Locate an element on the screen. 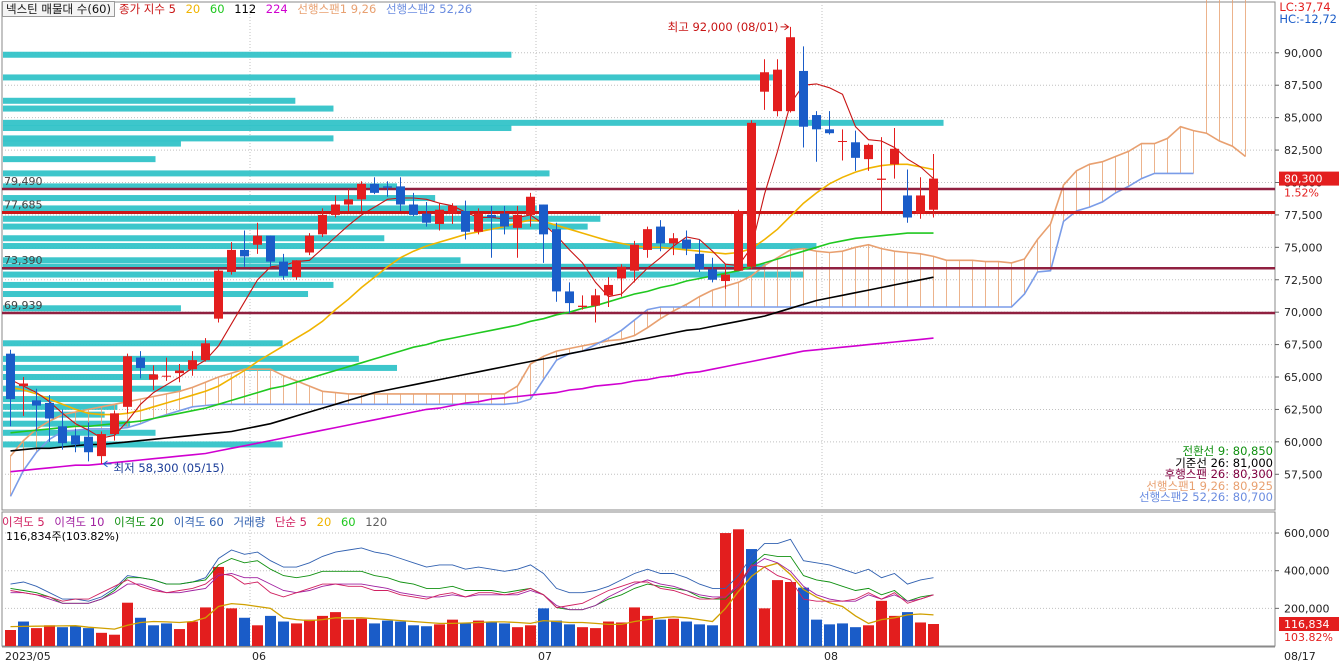  lc-hc-readout: LC:37,74 HC:-12,72 is located at coordinates (1308, 13).